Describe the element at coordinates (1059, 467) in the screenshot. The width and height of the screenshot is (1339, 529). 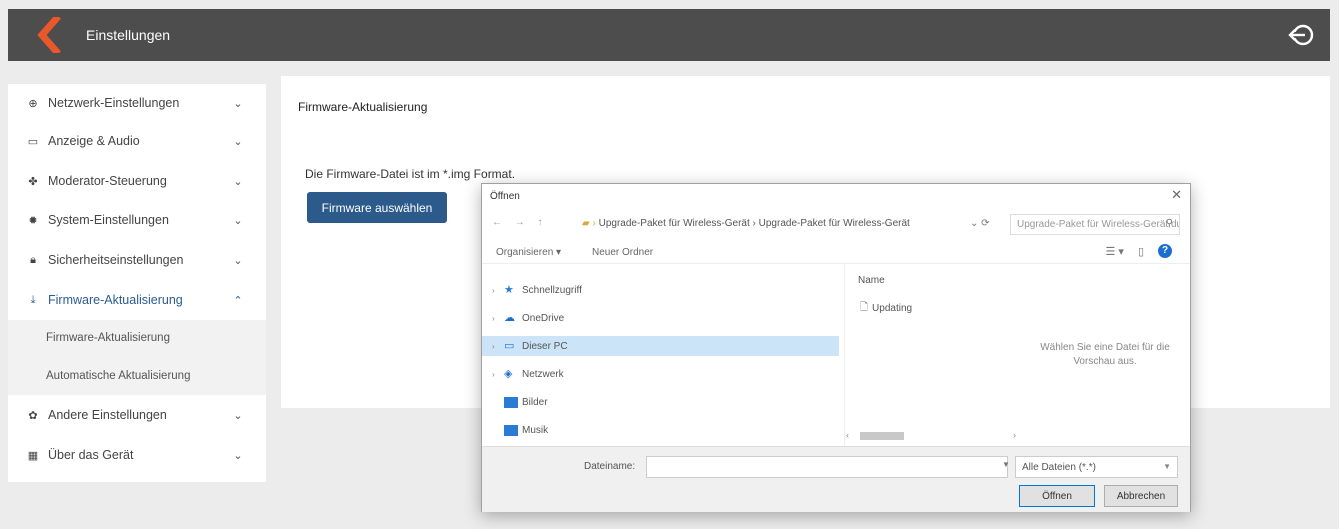
I see `file-type-value: Alle Dateien (*.*)` at that location.